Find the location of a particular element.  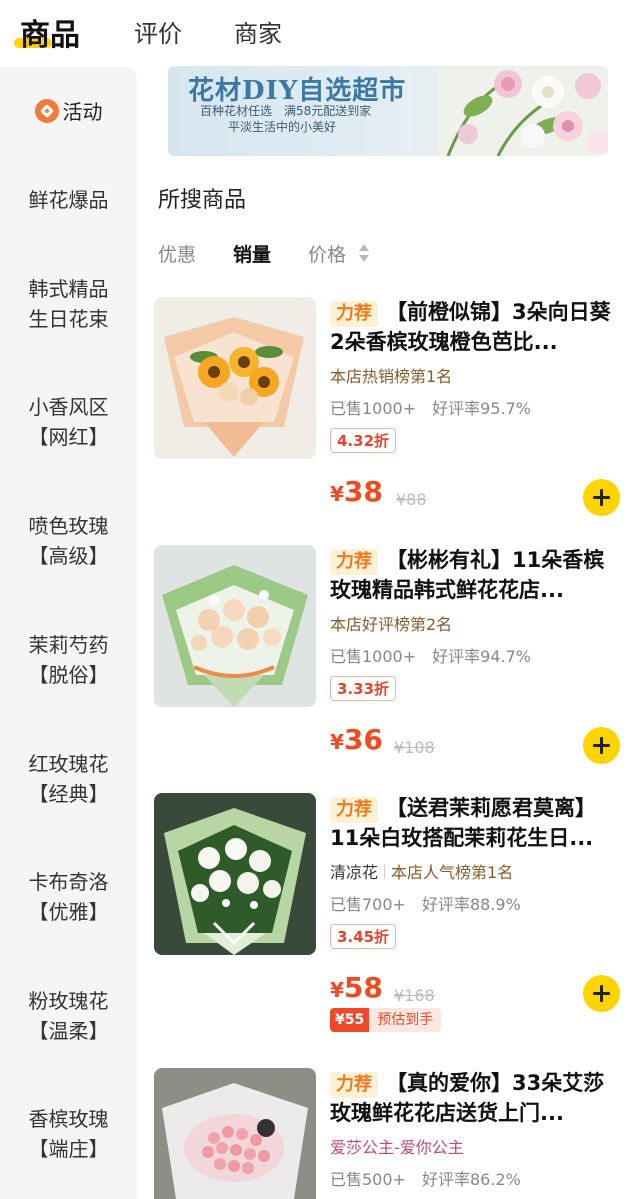

sidebar-item-red-roses: 红玫瑰花 【经典】 is located at coordinates (68, 779).